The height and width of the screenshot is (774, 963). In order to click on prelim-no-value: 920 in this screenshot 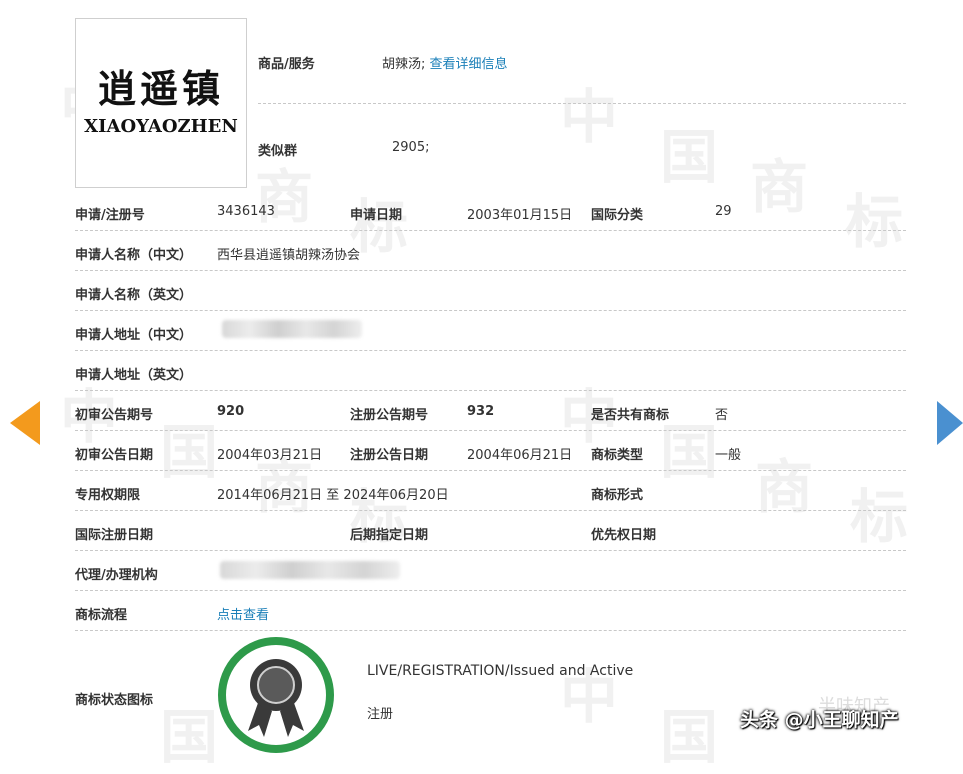, I will do `click(231, 411)`.